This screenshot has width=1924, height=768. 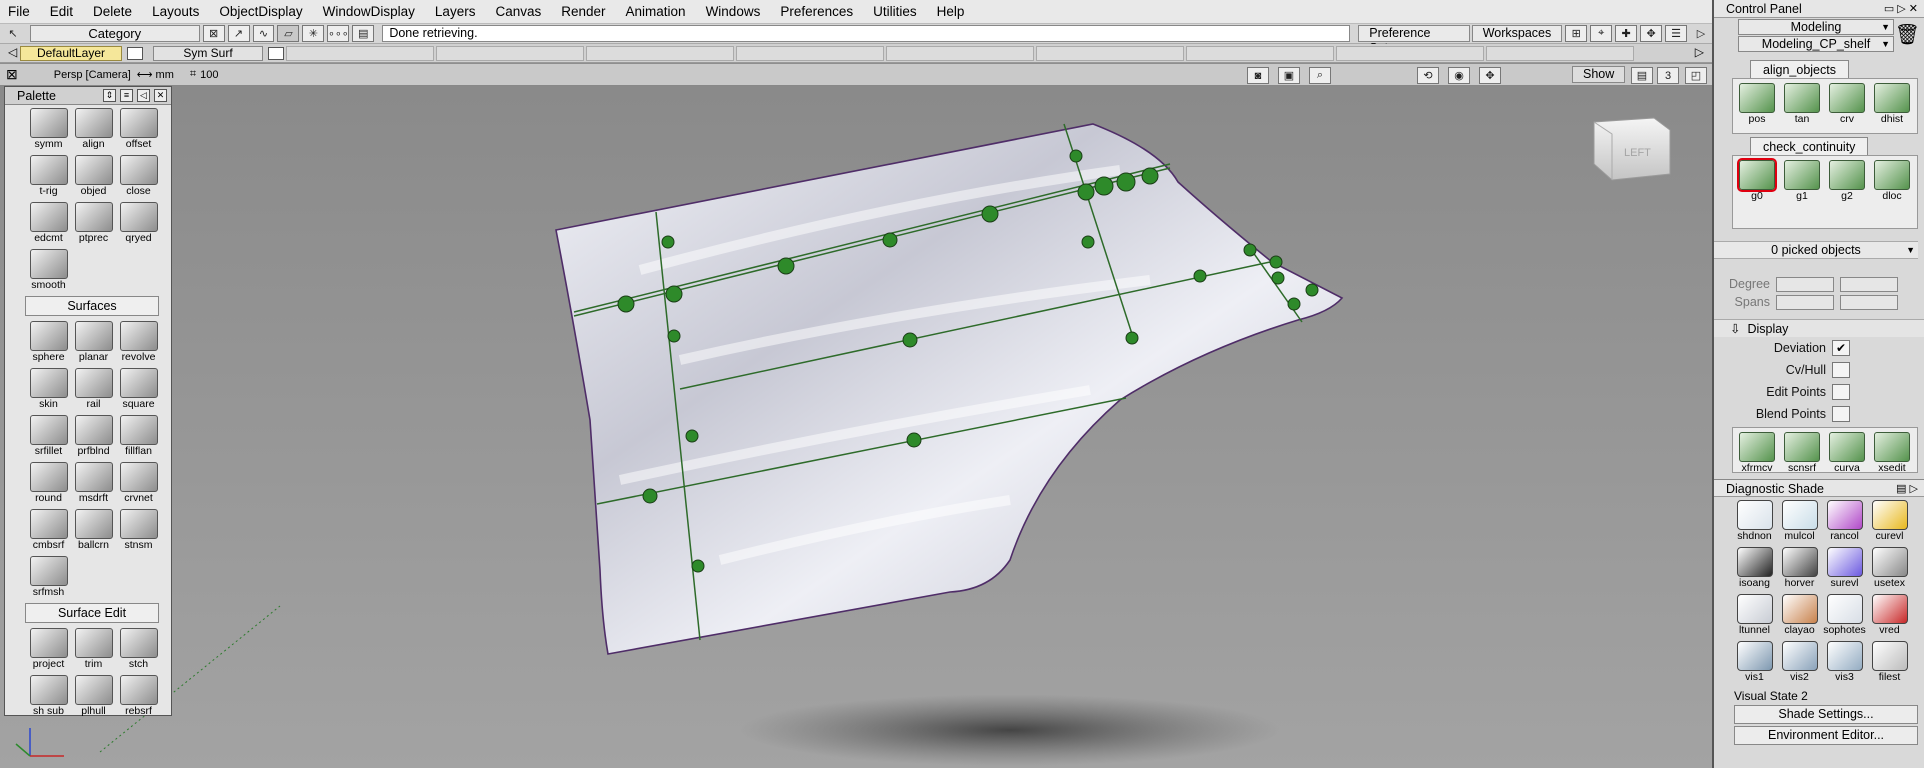 What do you see at coordinates (92, 306) in the screenshot?
I see `surfaces-section-header: Surfaces` at bounding box center [92, 306].